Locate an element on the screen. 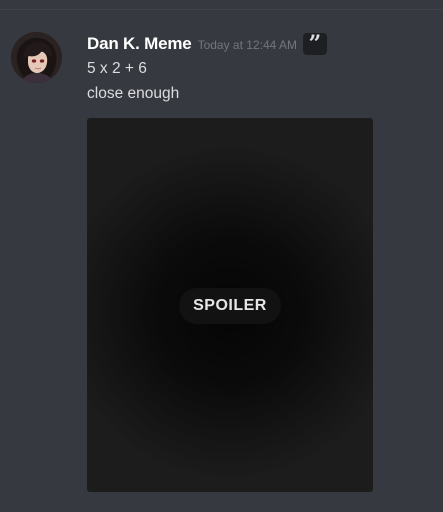 This screenshot has width=443, height=512. username: Dan K. Meme is located at coordinates (139, 44).